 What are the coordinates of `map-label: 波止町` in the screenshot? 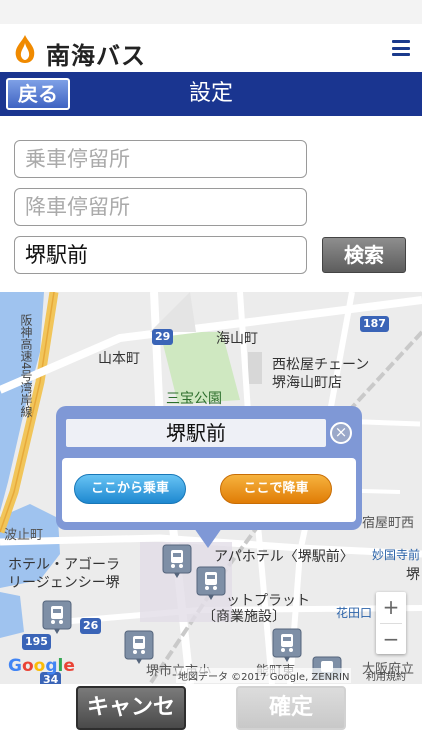 It's located at (24, 535).